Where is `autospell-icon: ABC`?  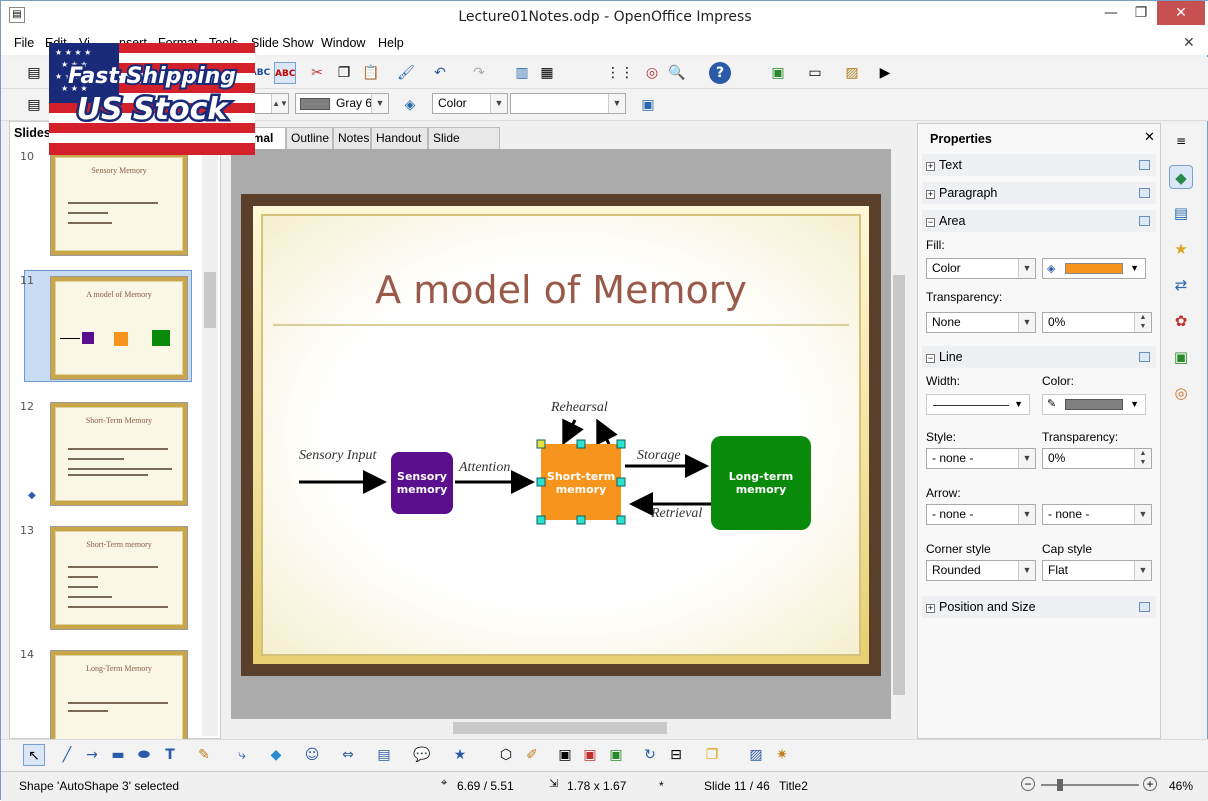
autospell-icon: ABC is located at coordinates (285, 73).